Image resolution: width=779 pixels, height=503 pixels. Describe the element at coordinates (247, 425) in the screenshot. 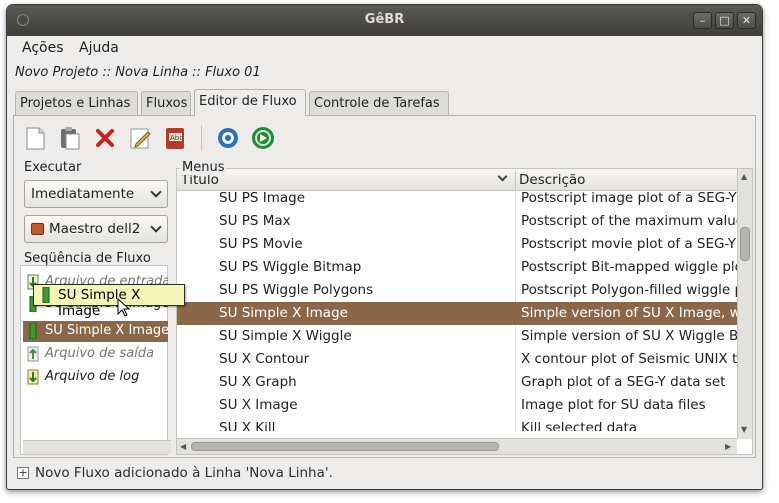

I see `row-title: SU X Kill` at that location.